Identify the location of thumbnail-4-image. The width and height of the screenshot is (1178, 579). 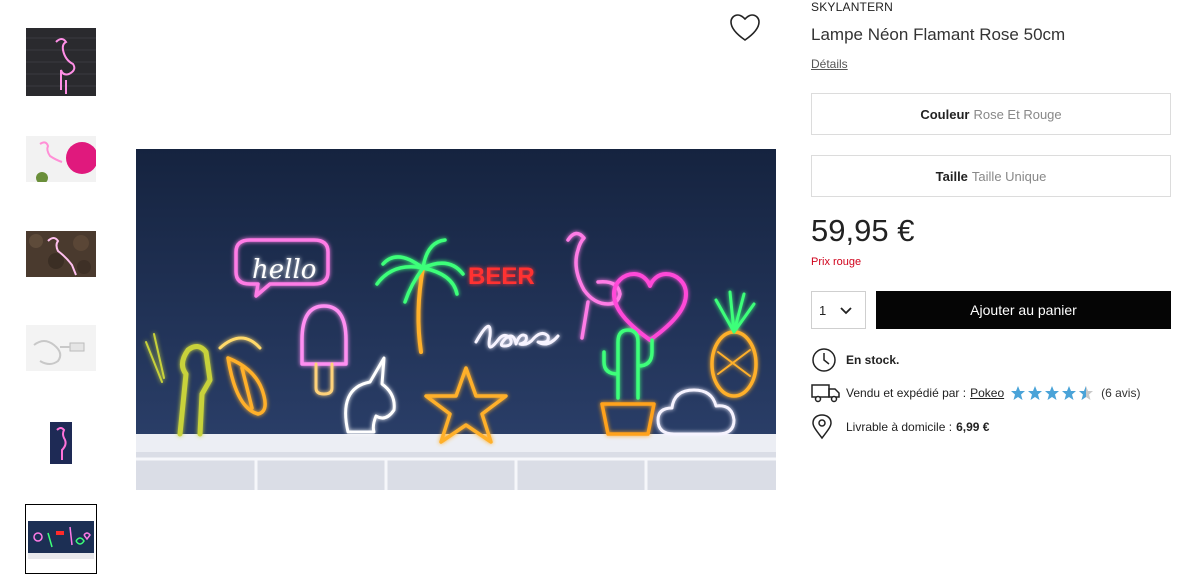
(61, 348).